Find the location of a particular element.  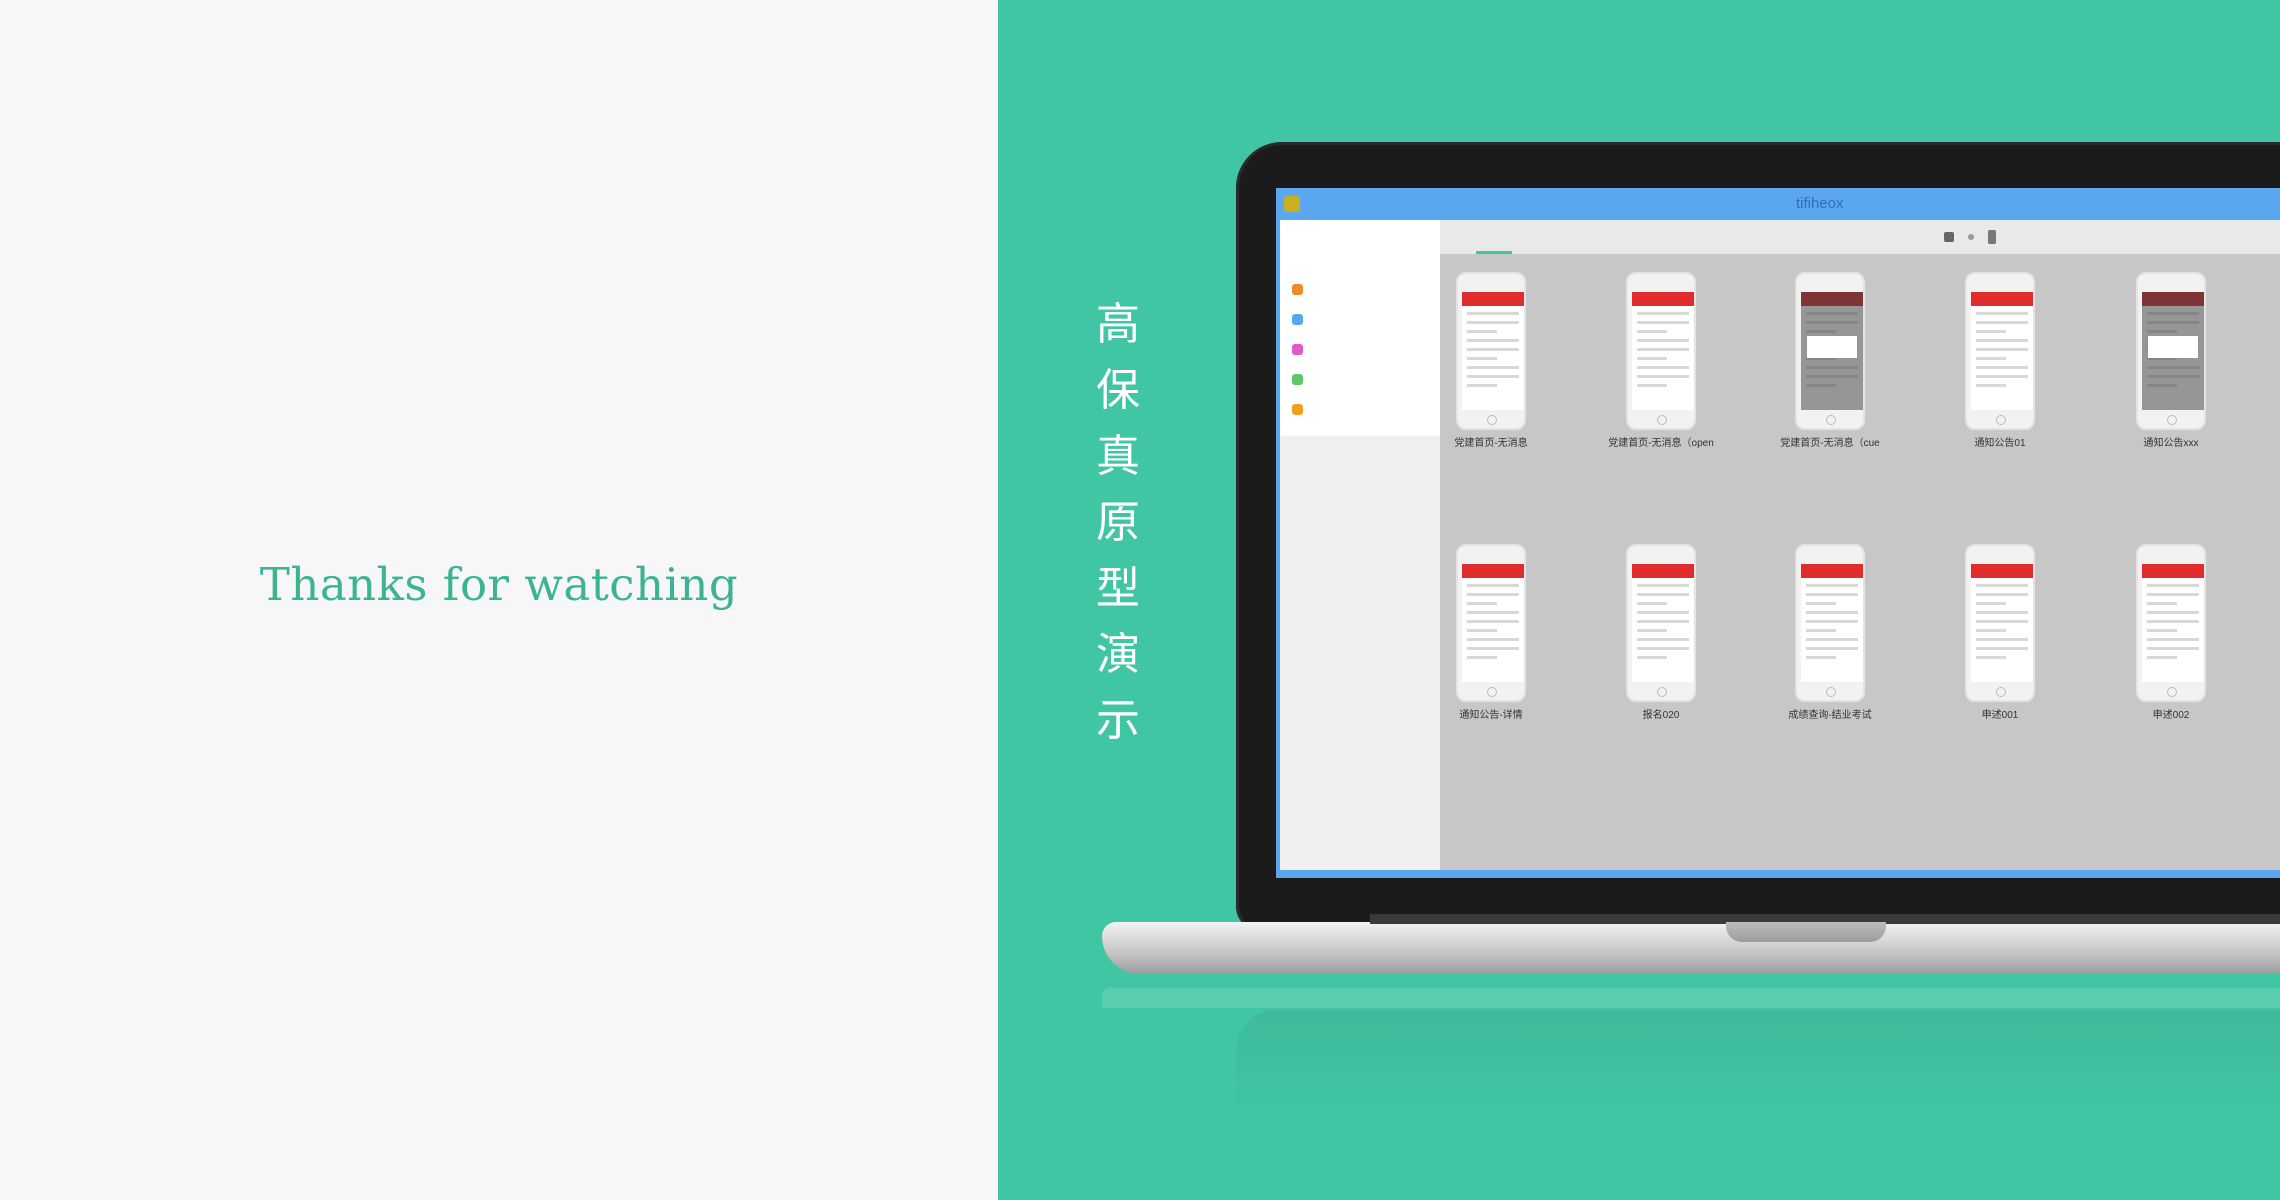

app-sidebar is located at coordinates (1360, 545).